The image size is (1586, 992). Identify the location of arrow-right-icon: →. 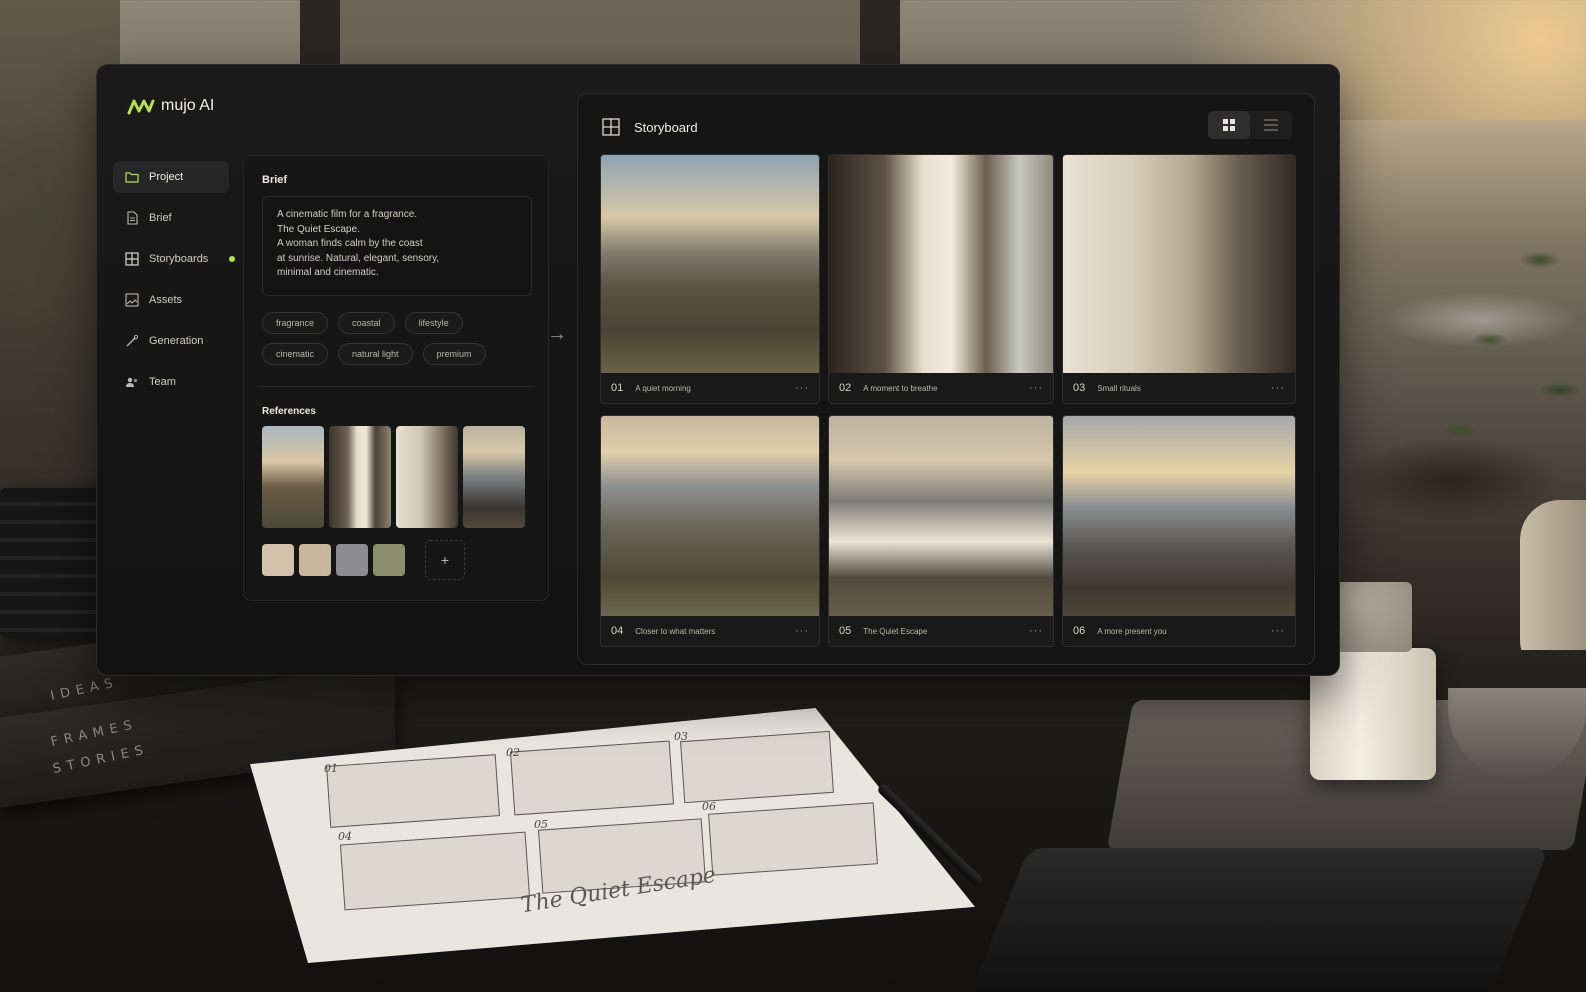
(557, 334).